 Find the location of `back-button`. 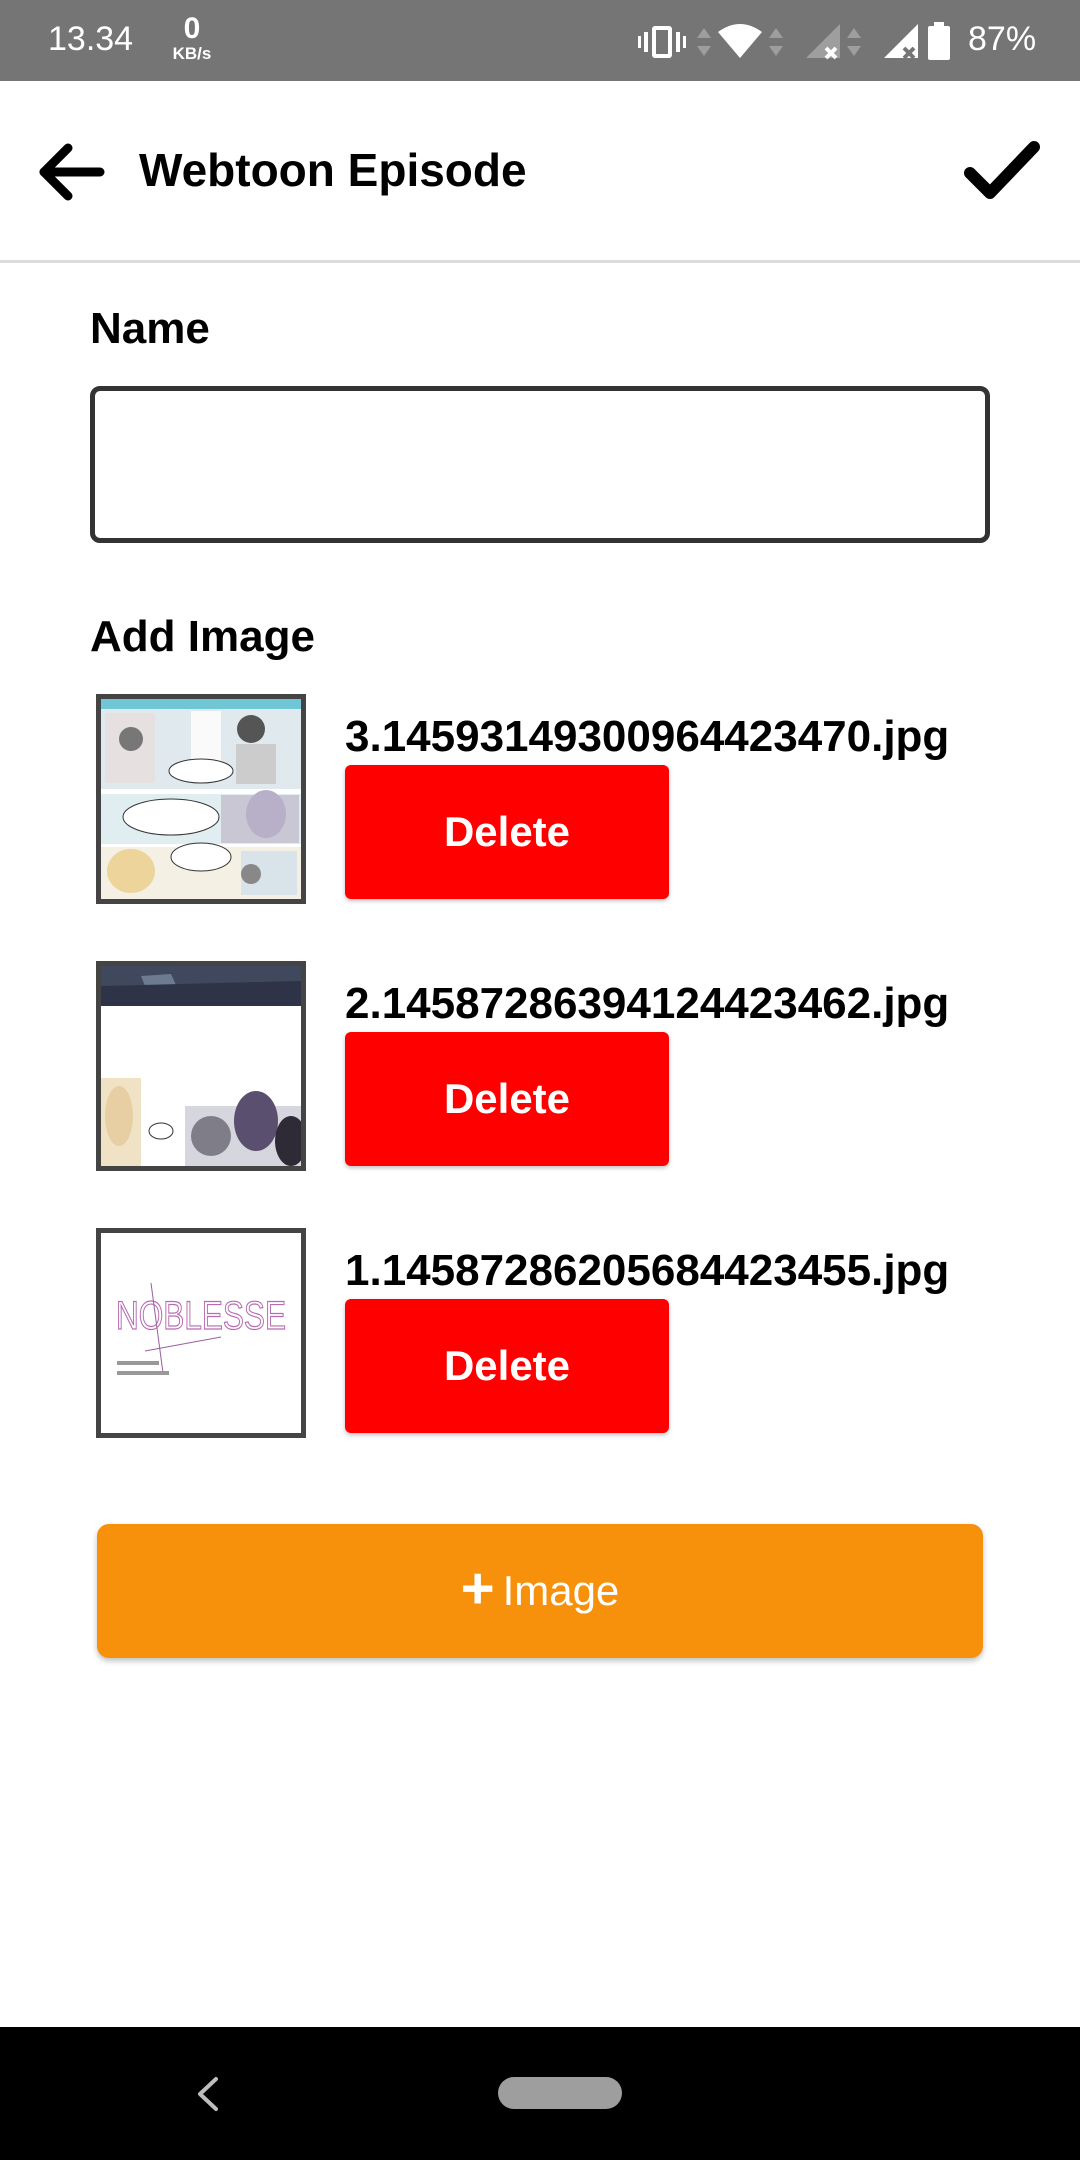

back-button is located at coordinates (72, 172).